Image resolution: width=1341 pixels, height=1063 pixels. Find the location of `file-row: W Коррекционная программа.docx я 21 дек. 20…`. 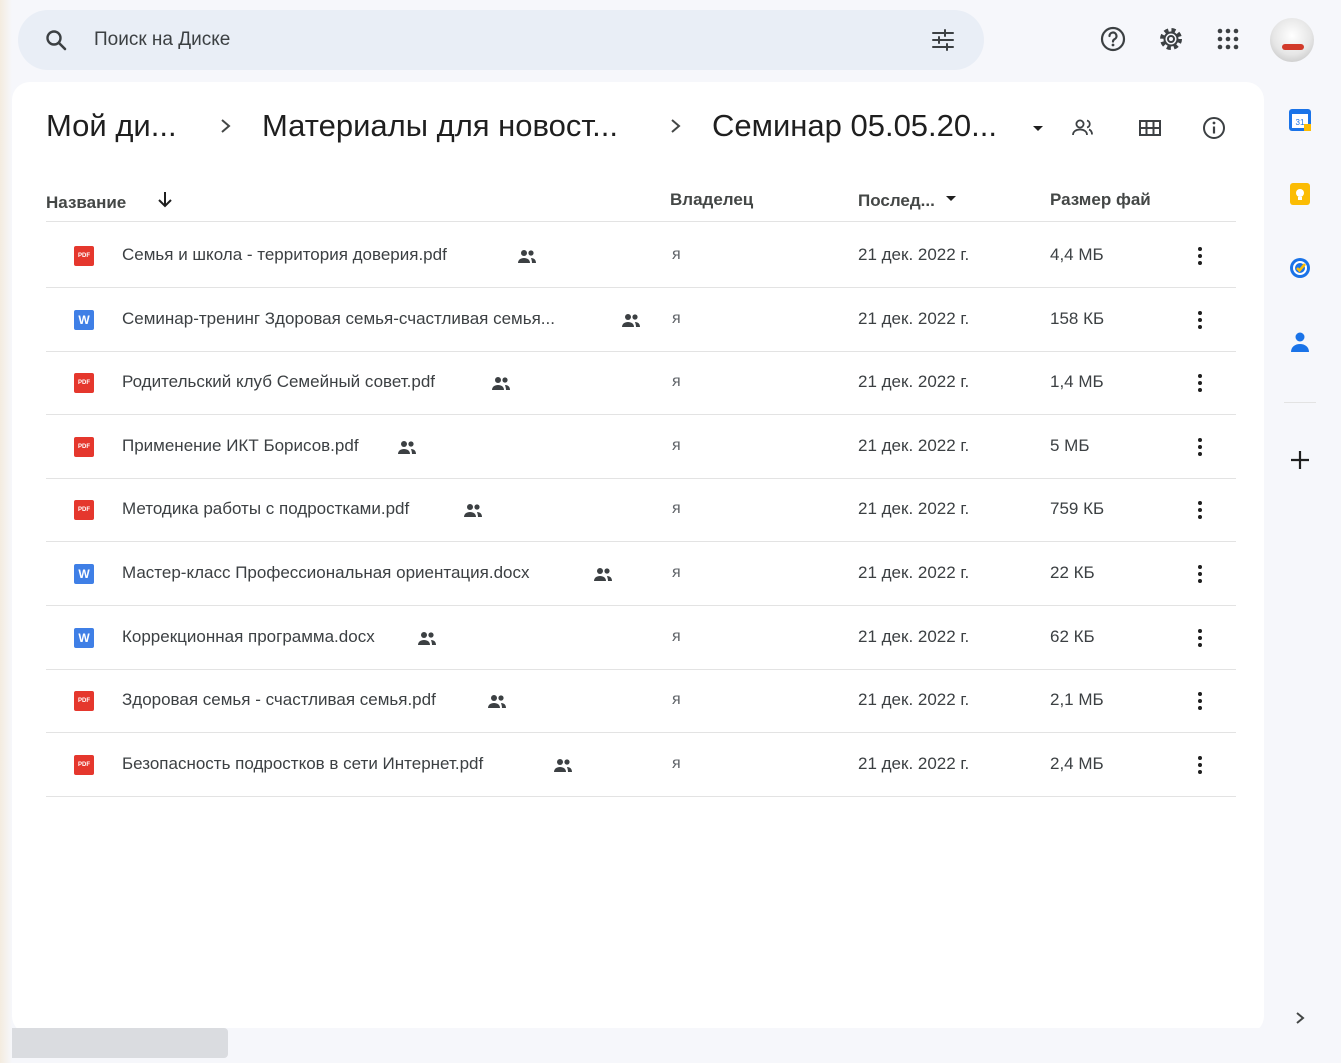

file-row: W Коррекционная программа.docx я 21 дек. 20… is located at coordinates (641, 638).